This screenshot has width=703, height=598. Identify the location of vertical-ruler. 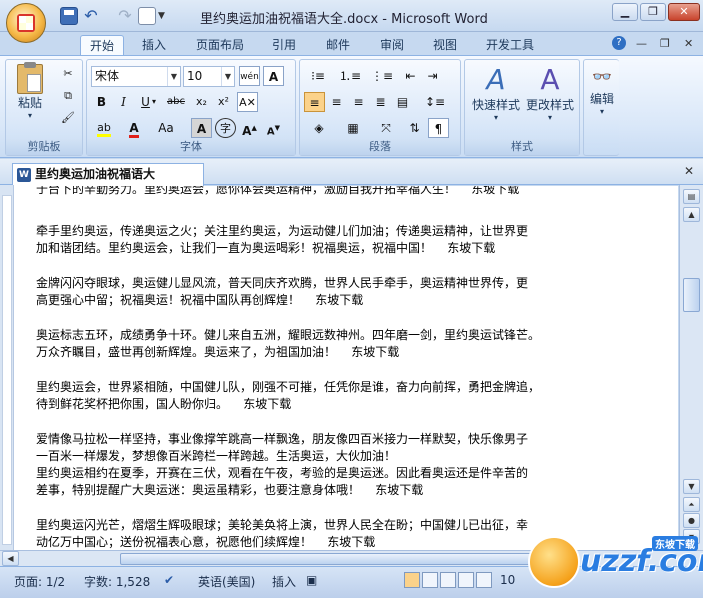
(7, 370).